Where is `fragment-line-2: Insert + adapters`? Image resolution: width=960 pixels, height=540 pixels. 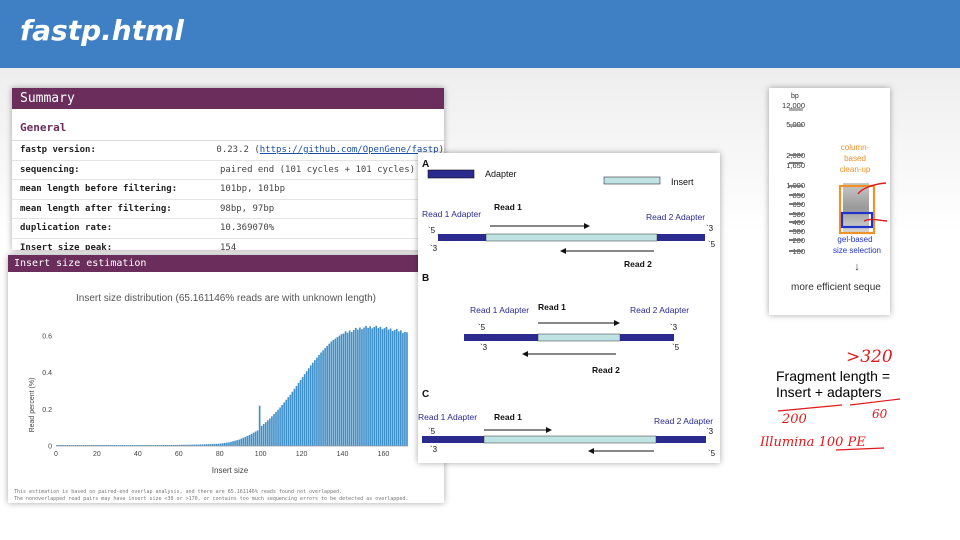 fragment-line-2: Insert + adapters is located at coordinates (829, 392).